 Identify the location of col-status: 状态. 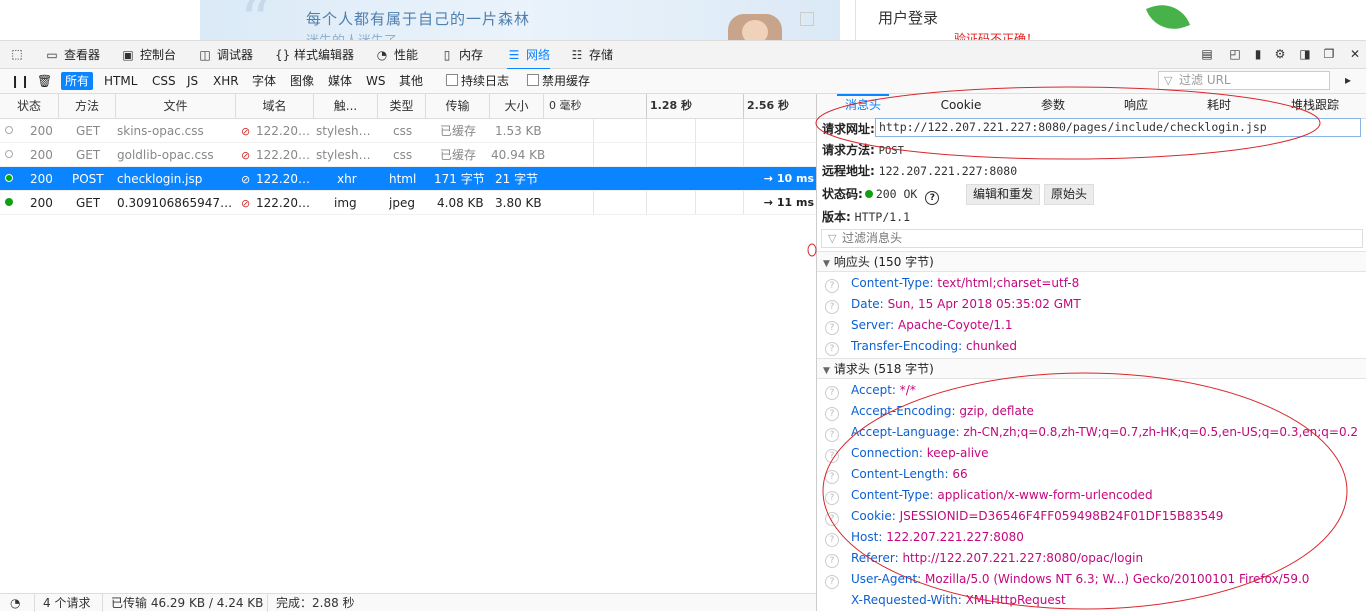
(29, 106).